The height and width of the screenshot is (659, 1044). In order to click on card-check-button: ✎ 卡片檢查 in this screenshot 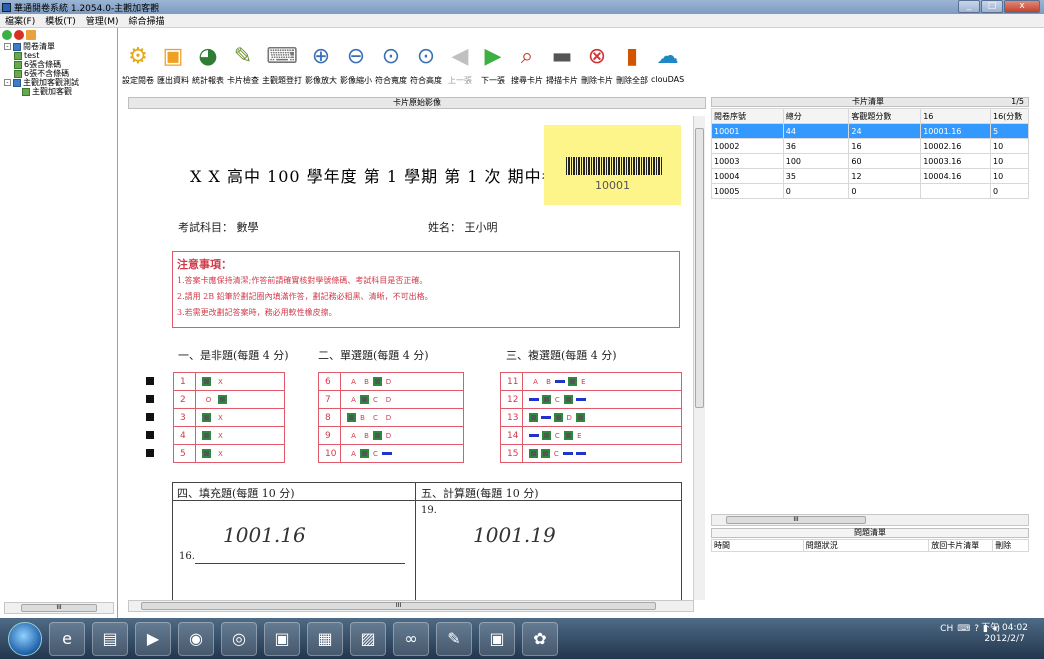, I will do `click(243, 68)`.